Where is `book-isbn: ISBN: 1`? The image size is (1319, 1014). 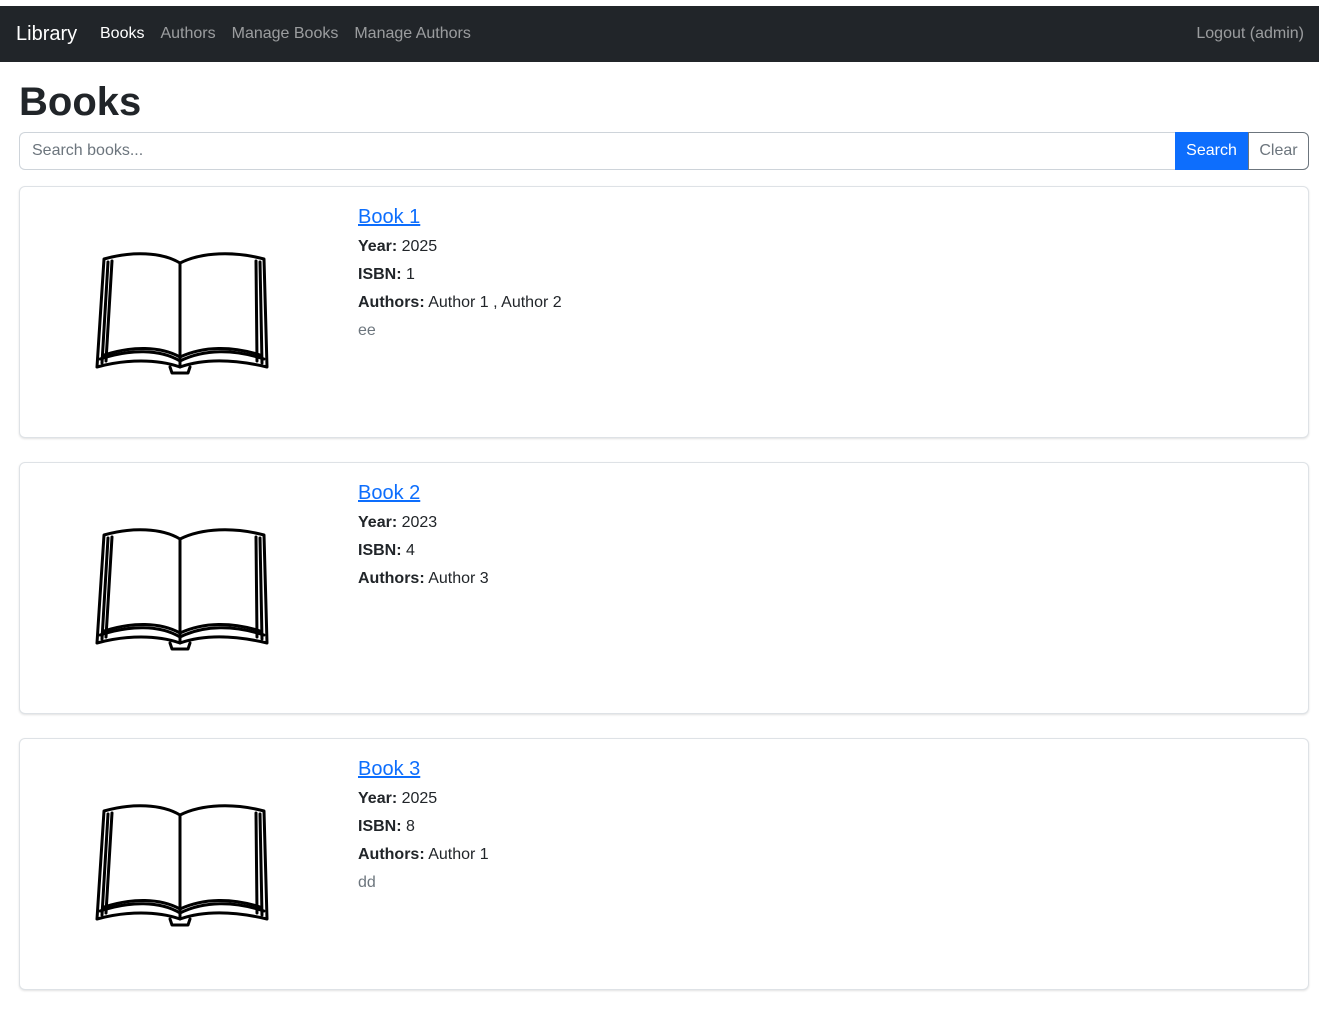
book-isbn: ISBN: 1 is located at coordinates (460, 275).